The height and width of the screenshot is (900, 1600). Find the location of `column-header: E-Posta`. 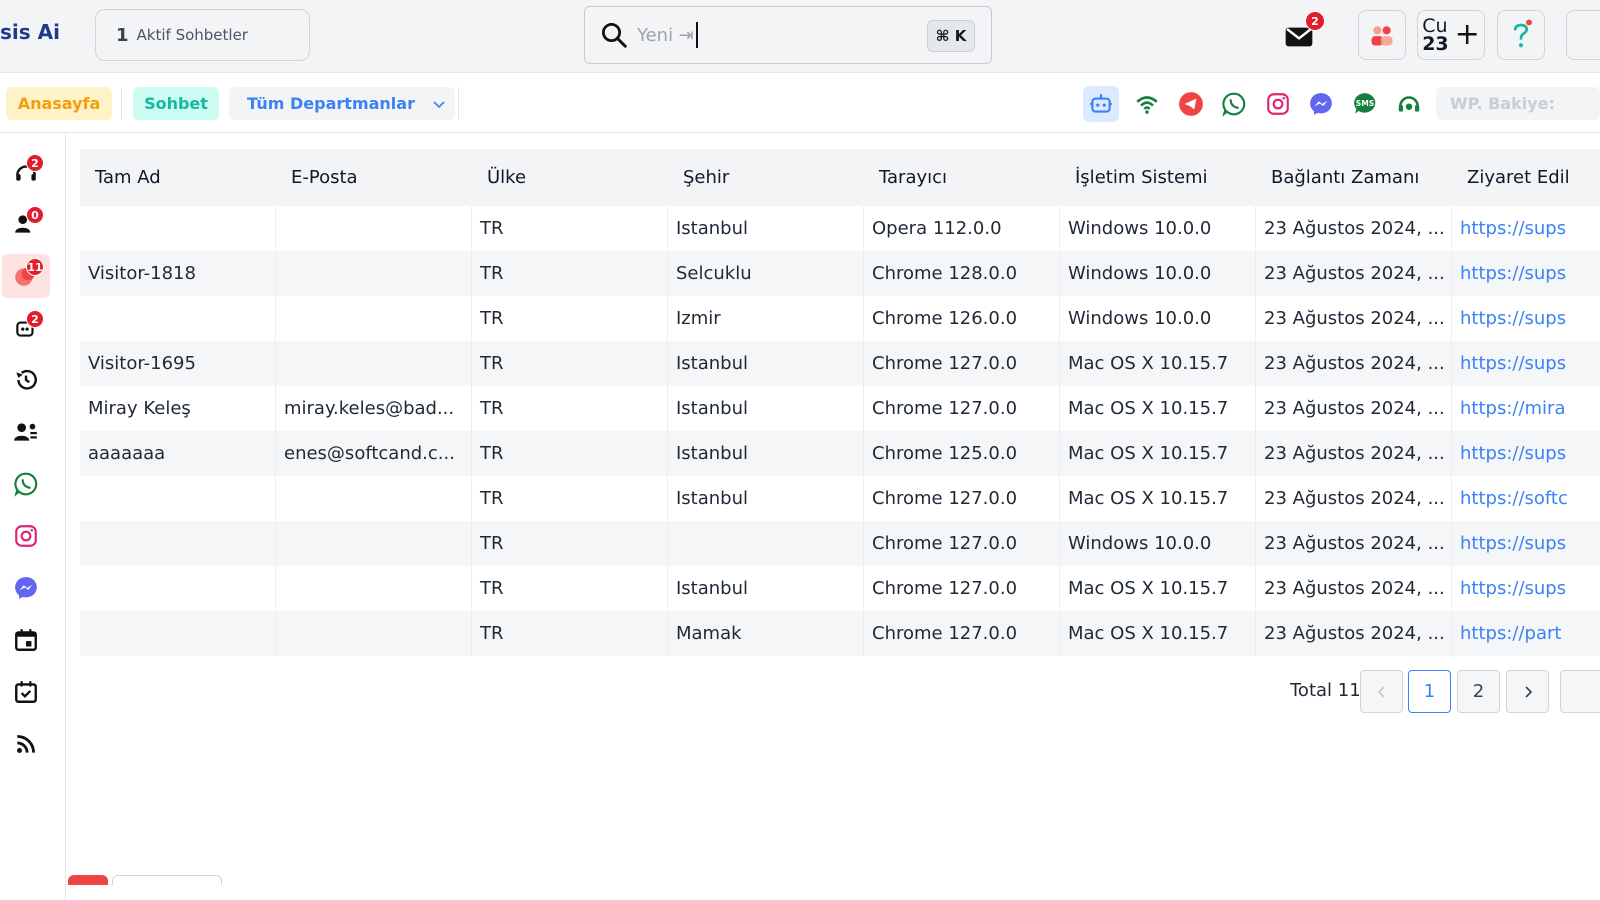

column-header: E-Posta is located at coordinates (374, 177).